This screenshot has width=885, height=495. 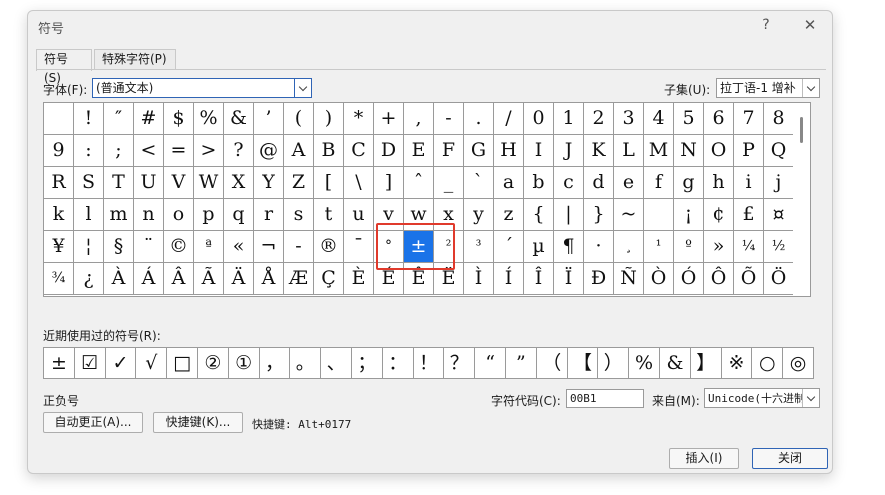 I want to click on symbol-cell: A, so click(x=299, y=151).